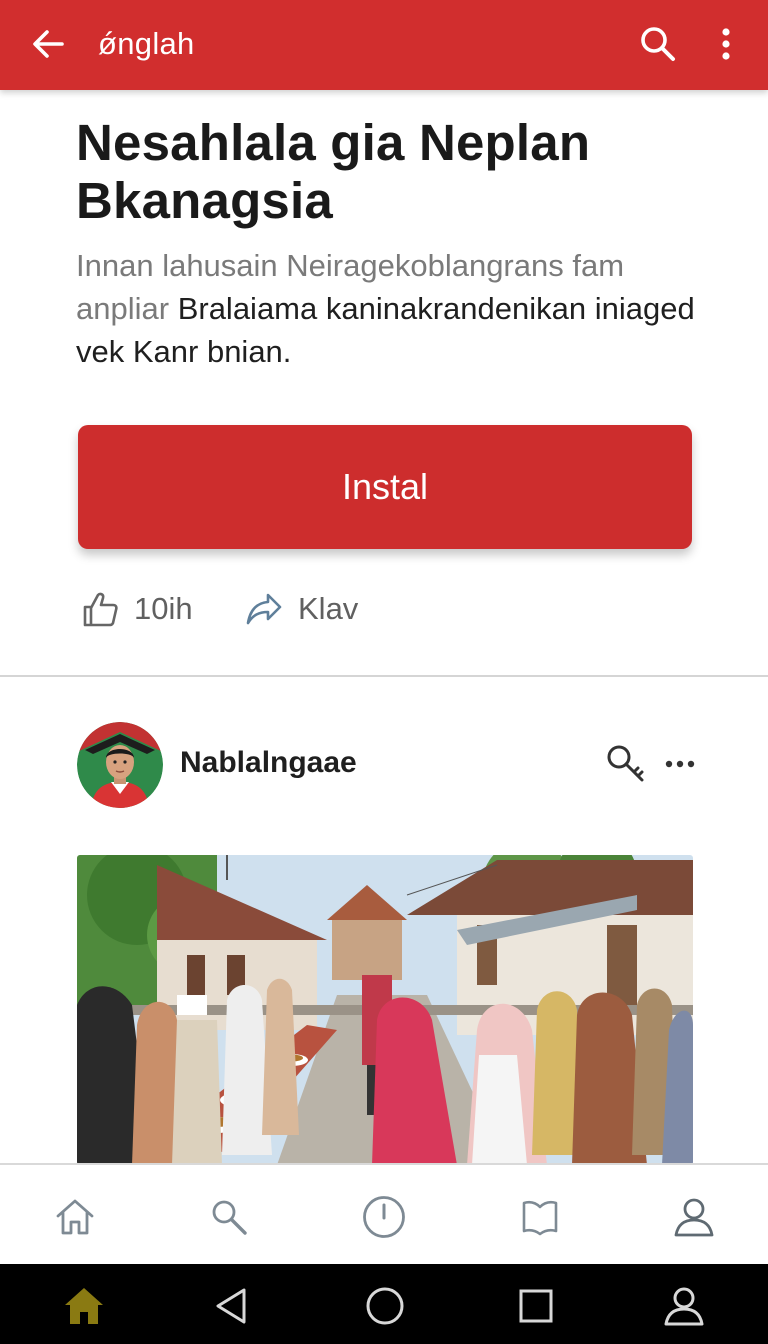  I want to click on more-options-button, so click(726, 44).